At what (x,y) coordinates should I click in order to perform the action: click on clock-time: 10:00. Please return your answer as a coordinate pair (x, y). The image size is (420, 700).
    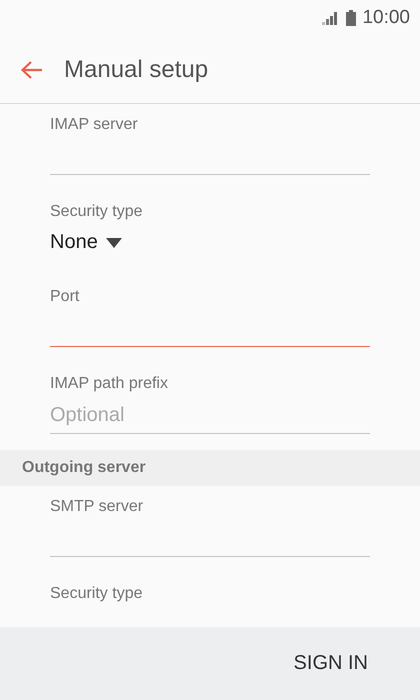
    Looking at the image, I should click on (386, 18).